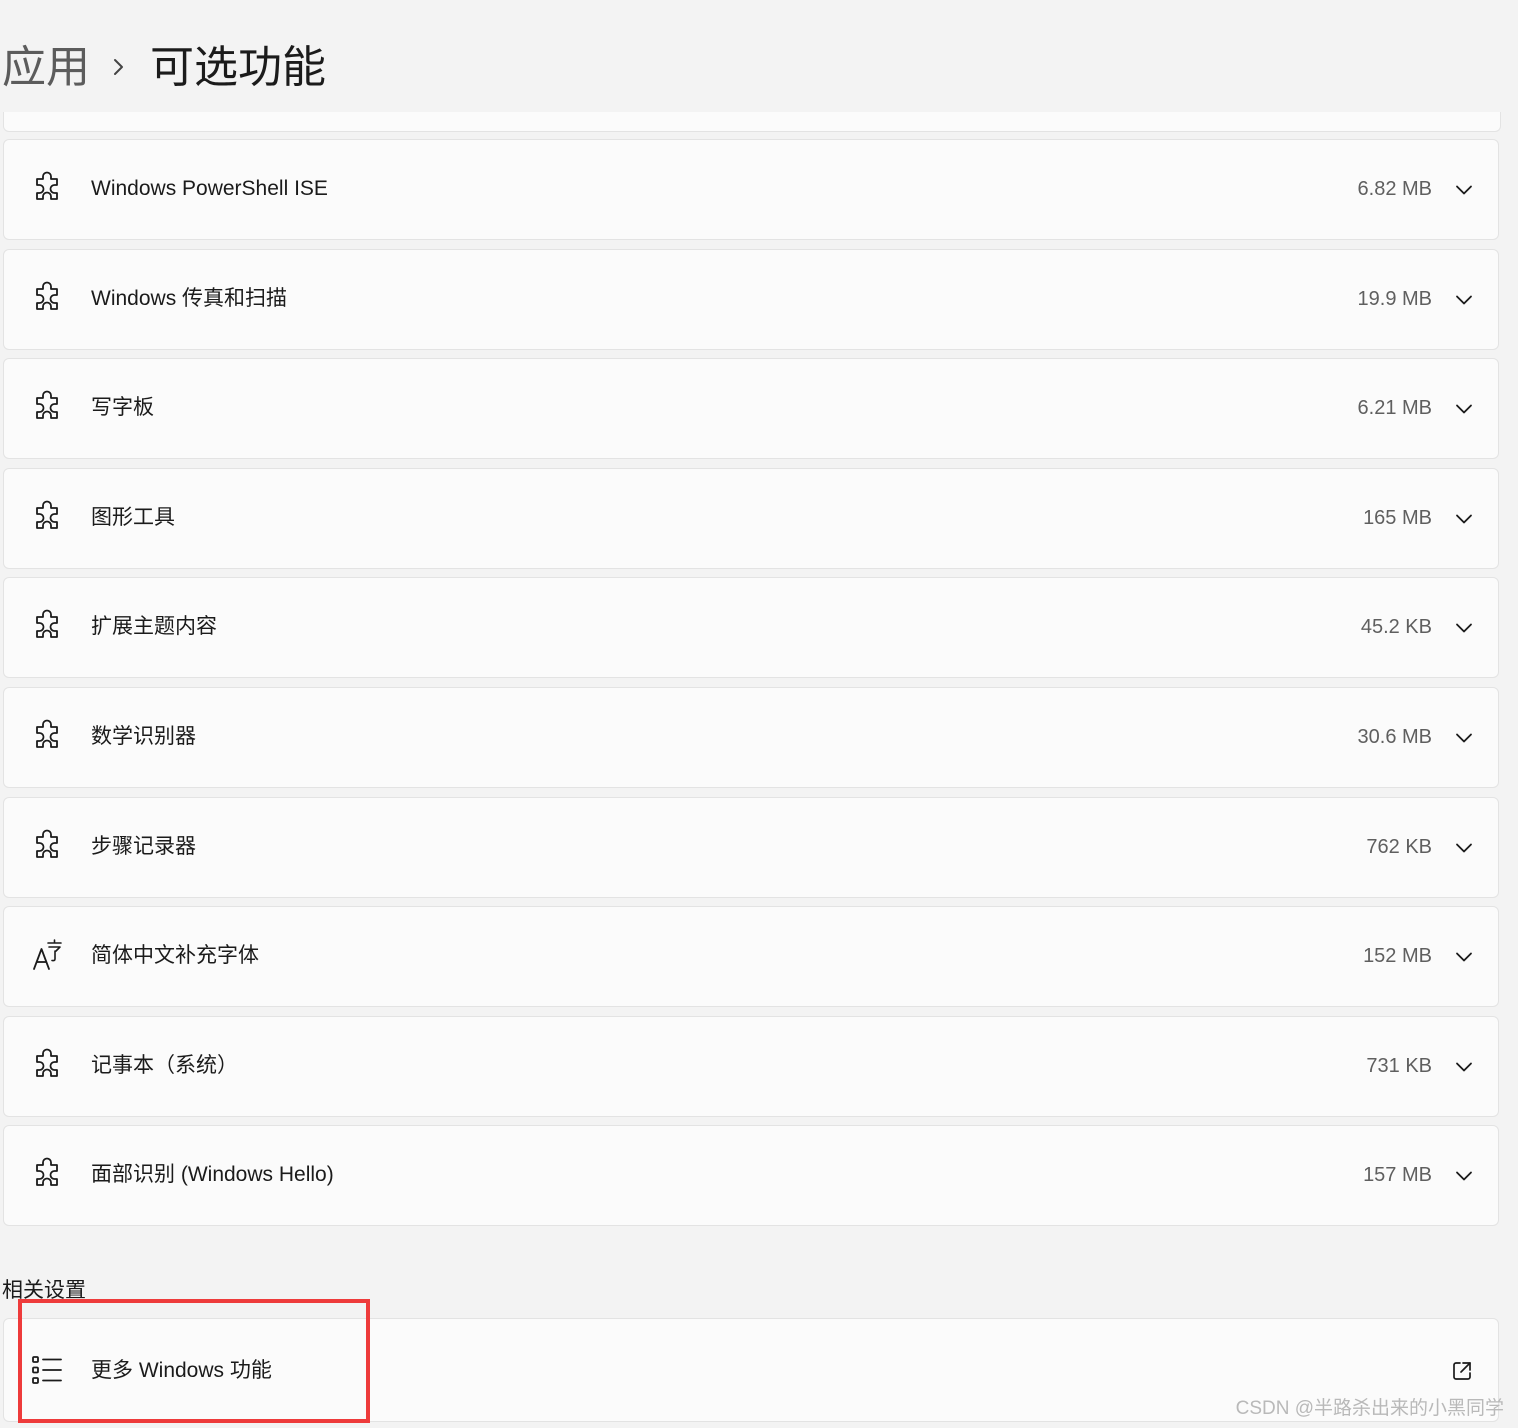 The height and width of the screenshot is (1428, 1518). What do you see at coordinates (1394, 737) in the screenshot?
I see `feature-size: 30.6 MB` at bounding box center [1394, 737].